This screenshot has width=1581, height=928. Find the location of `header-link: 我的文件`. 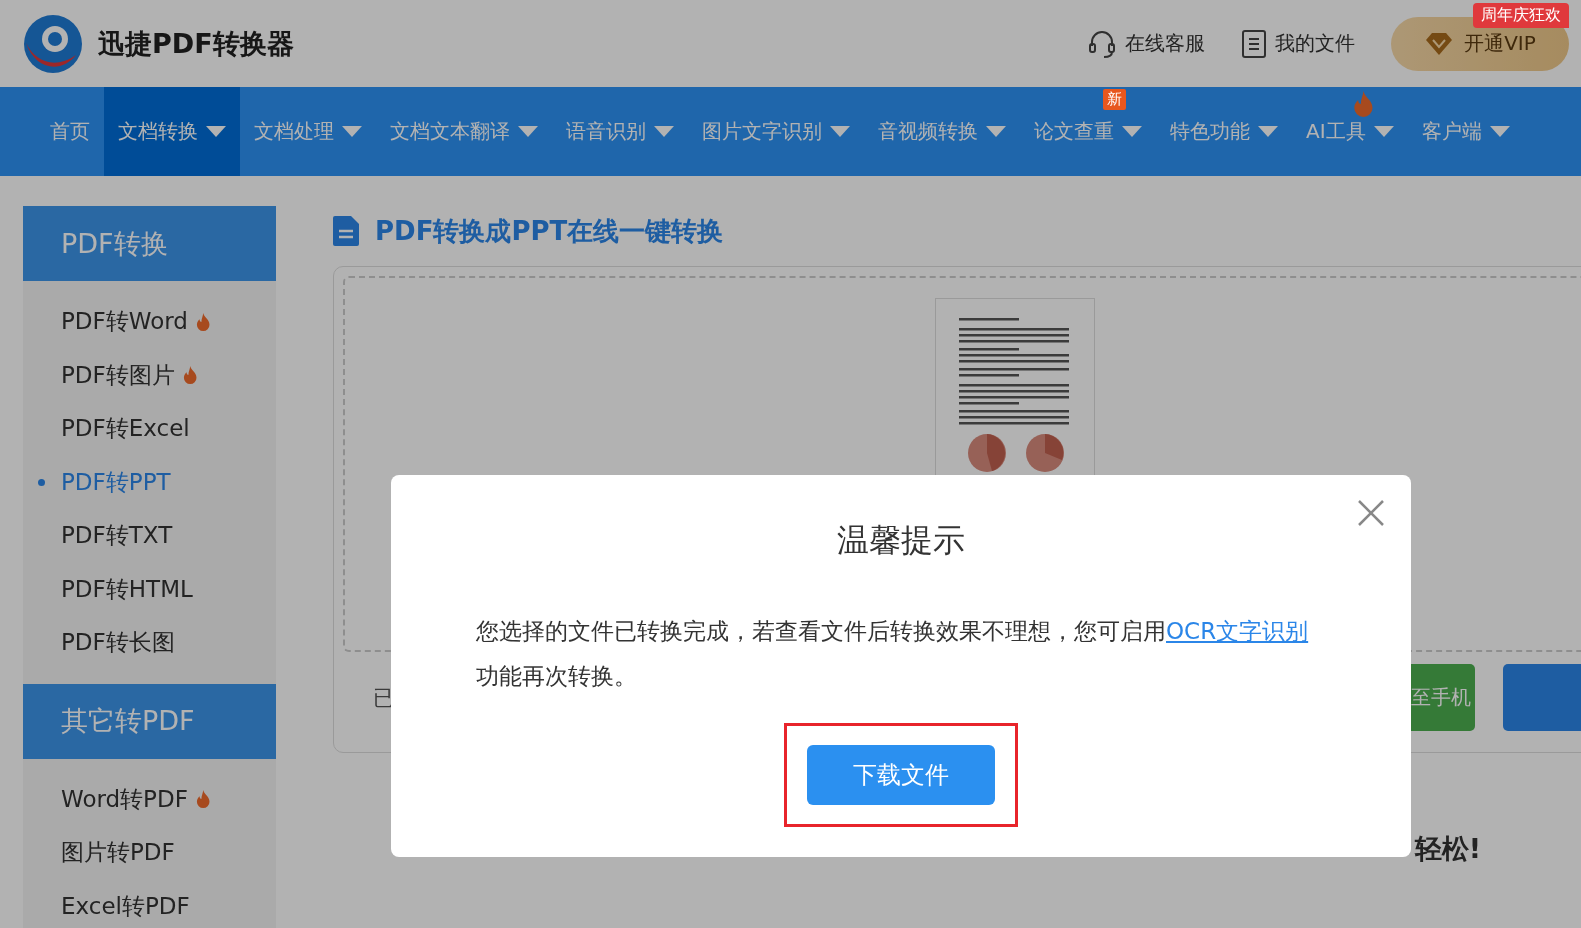

header-link: 我的文件 is located at coordinates (1298, 43).